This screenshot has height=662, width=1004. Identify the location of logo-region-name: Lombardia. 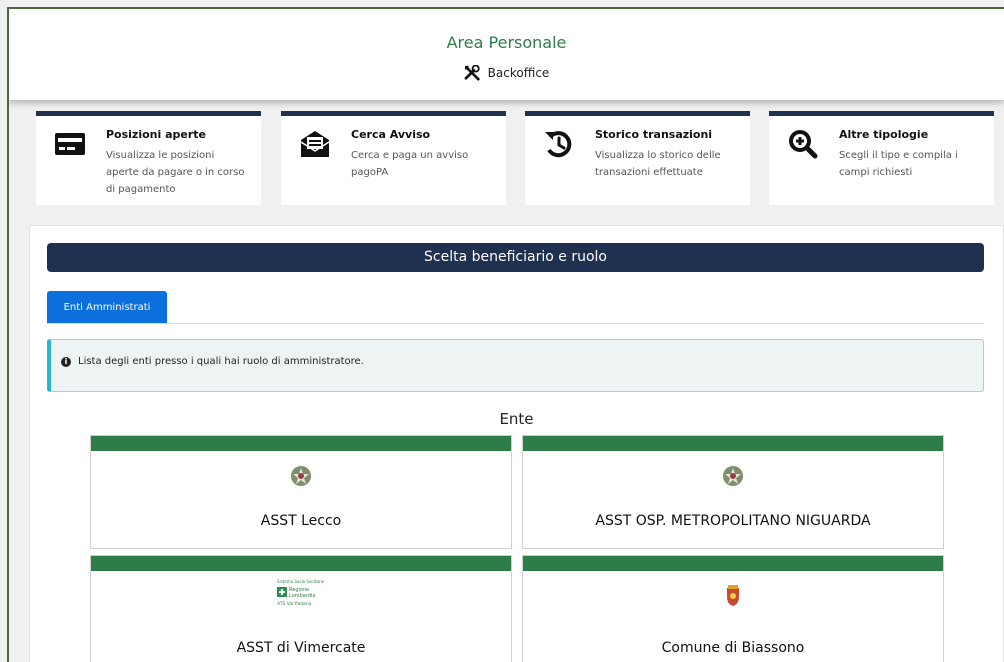
(302, 596).